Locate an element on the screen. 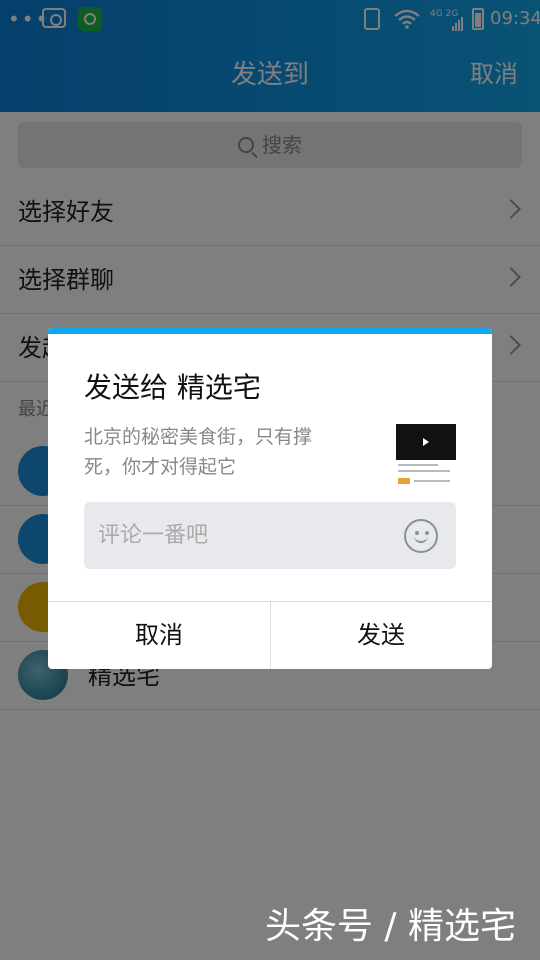  article-thumbnail is located at coordinates (426, 455).